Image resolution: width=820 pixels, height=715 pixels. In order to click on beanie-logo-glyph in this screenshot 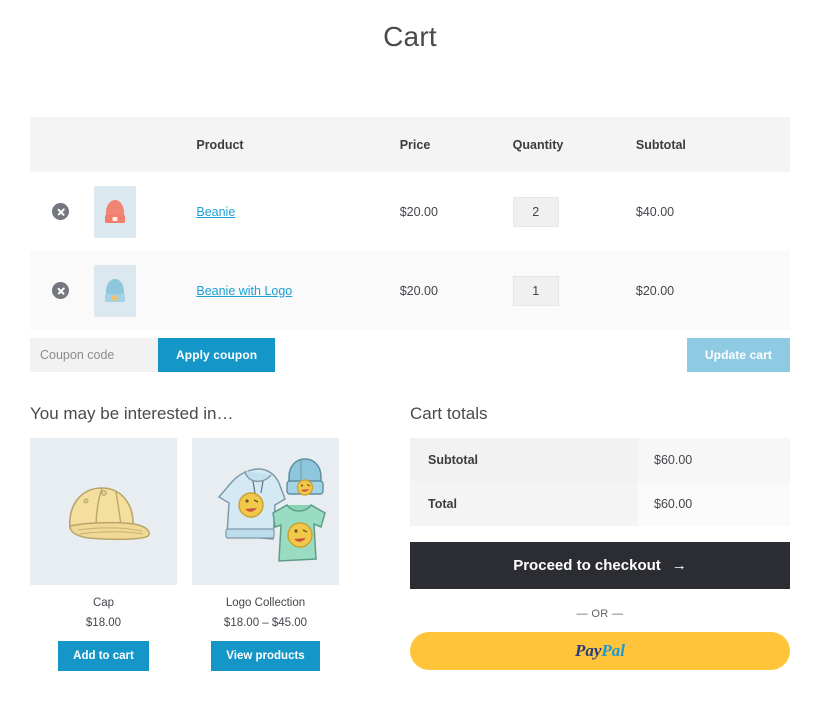, I will do `click(114, 290)`.